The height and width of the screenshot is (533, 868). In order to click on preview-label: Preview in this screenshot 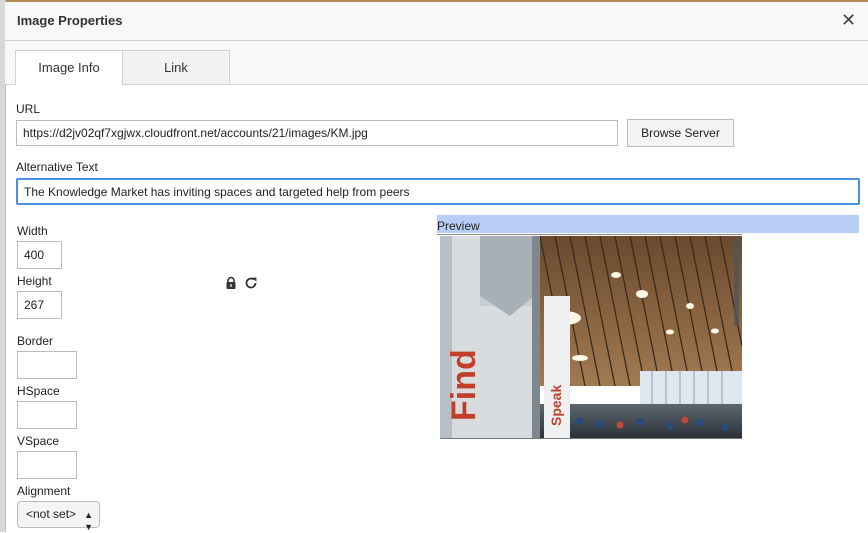, I will do `click(458, 226)`.